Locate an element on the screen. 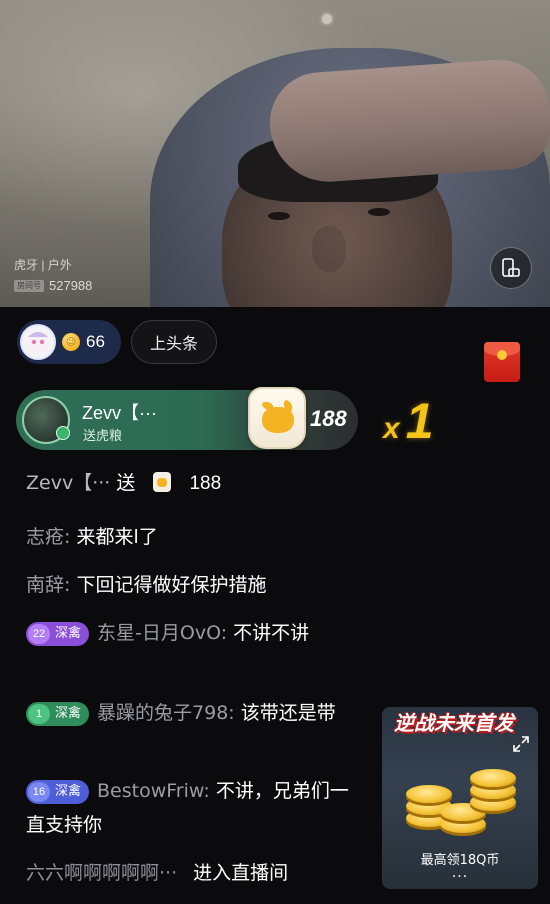 This screenshot has height=904, width=550. room-id-row: 房间号 527988 is located at coordinates (53, 285).